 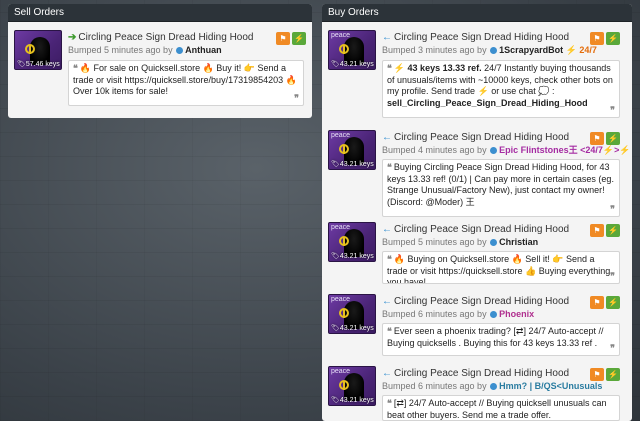 What do you see at coordinates (550, 386) in the screenshot?
I see `user-link: Hmm? | B/QS<Unusuals` at bounding box center [550, 386].